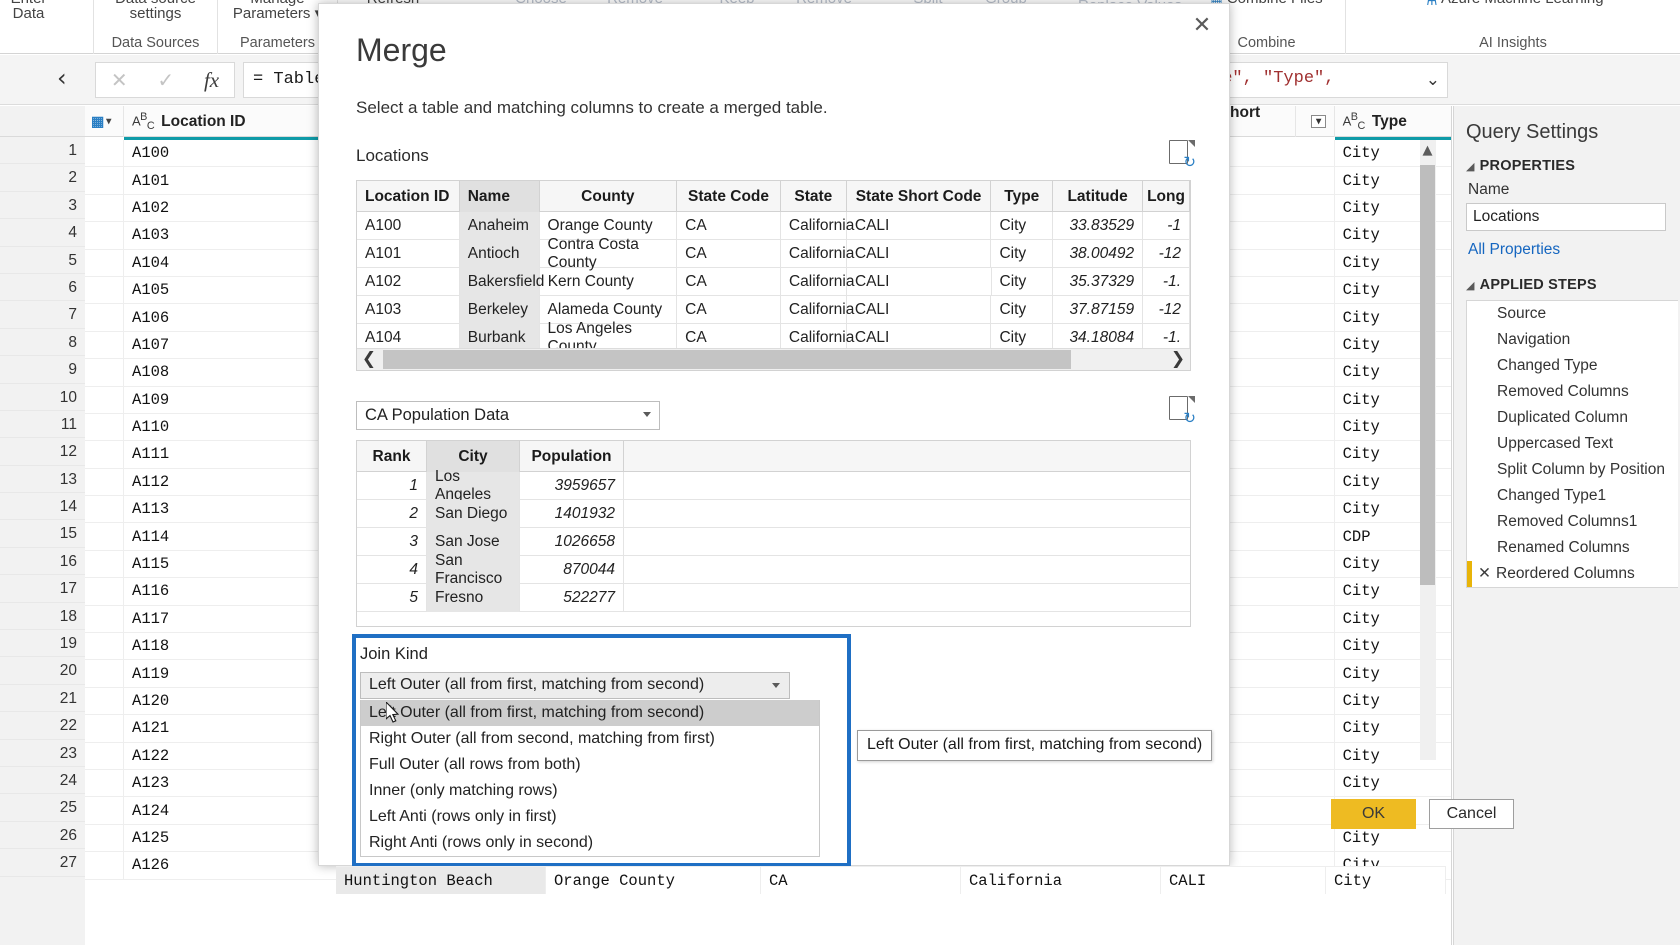 The image size is (1680, 945). I want to click on join-kind-option: Inner (only matching rows), so click(590, 791).